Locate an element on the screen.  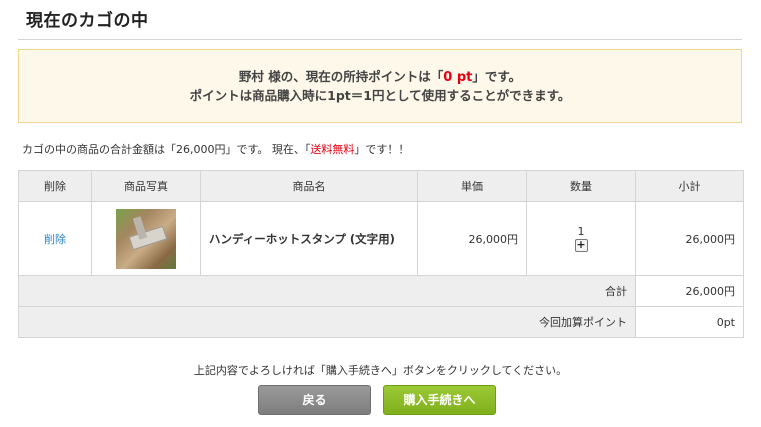
points-notice-line1: 野村 様の、現在の所持ポイントは「0 pt」です。 is located at coordinates (380, 77).